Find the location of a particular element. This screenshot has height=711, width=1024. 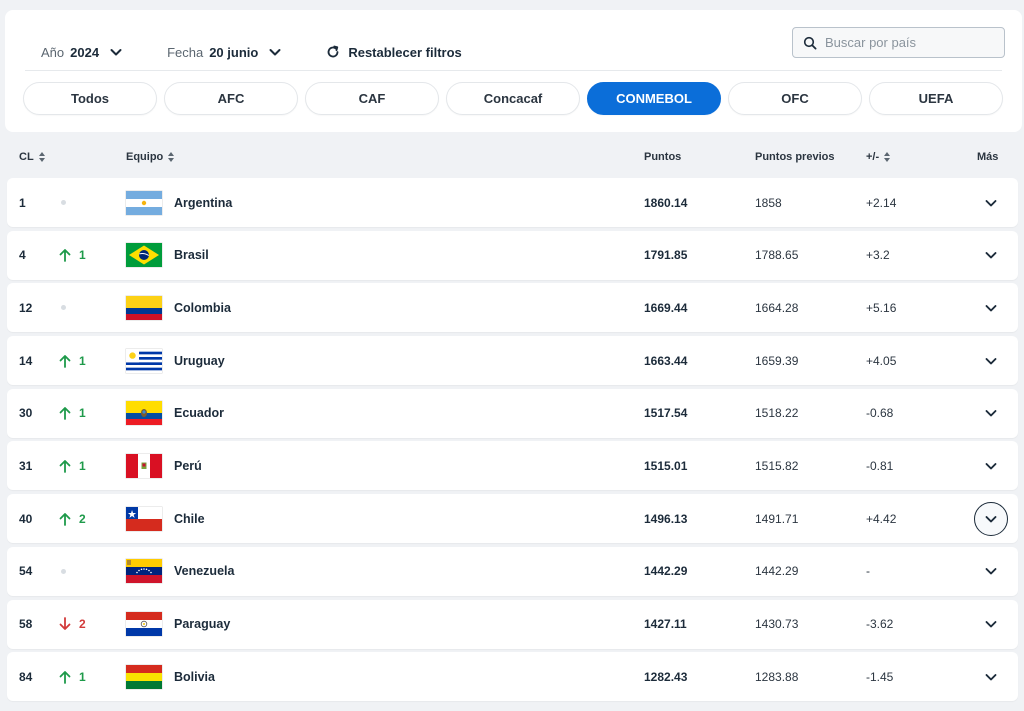

diff-column-header: +/- is located at coordinates (878, 157).